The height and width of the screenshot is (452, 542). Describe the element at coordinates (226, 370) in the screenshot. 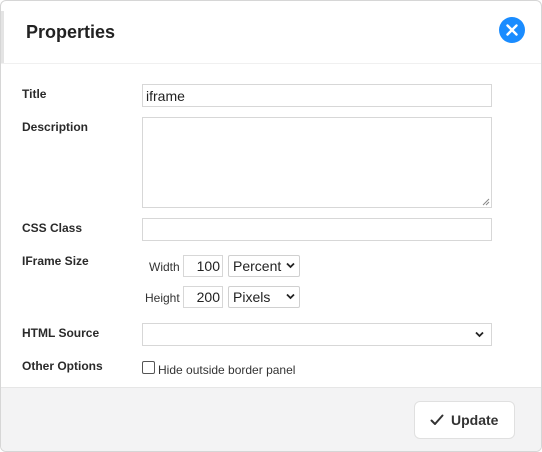

I see `hide-border-label: Hide outside border panel` at that location.